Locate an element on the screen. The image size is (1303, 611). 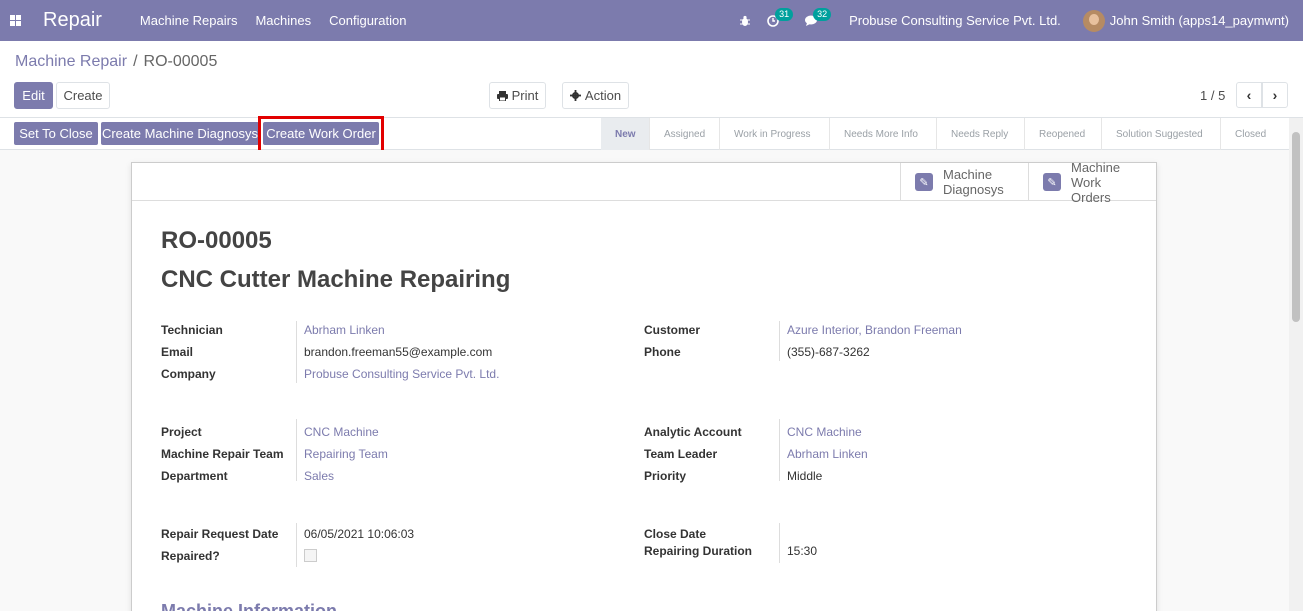
customer-label: Customer is located at coordinates (672, 330).